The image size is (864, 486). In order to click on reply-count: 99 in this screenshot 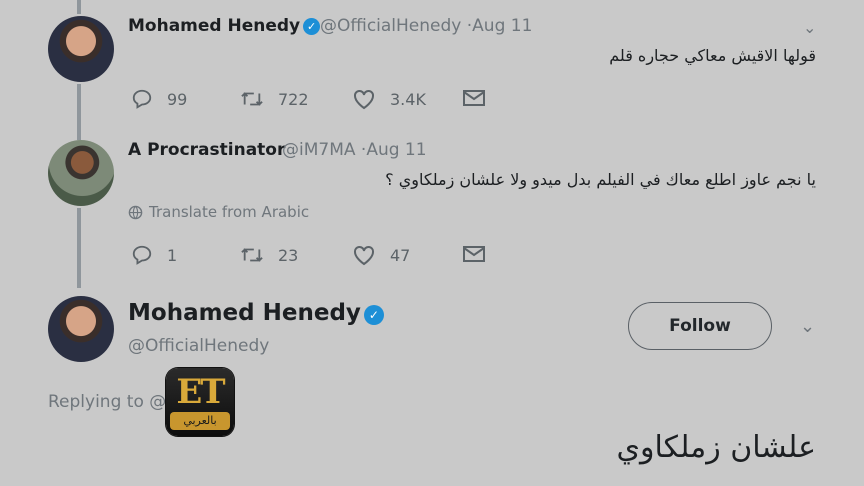, I will do `click(177, 99)`.